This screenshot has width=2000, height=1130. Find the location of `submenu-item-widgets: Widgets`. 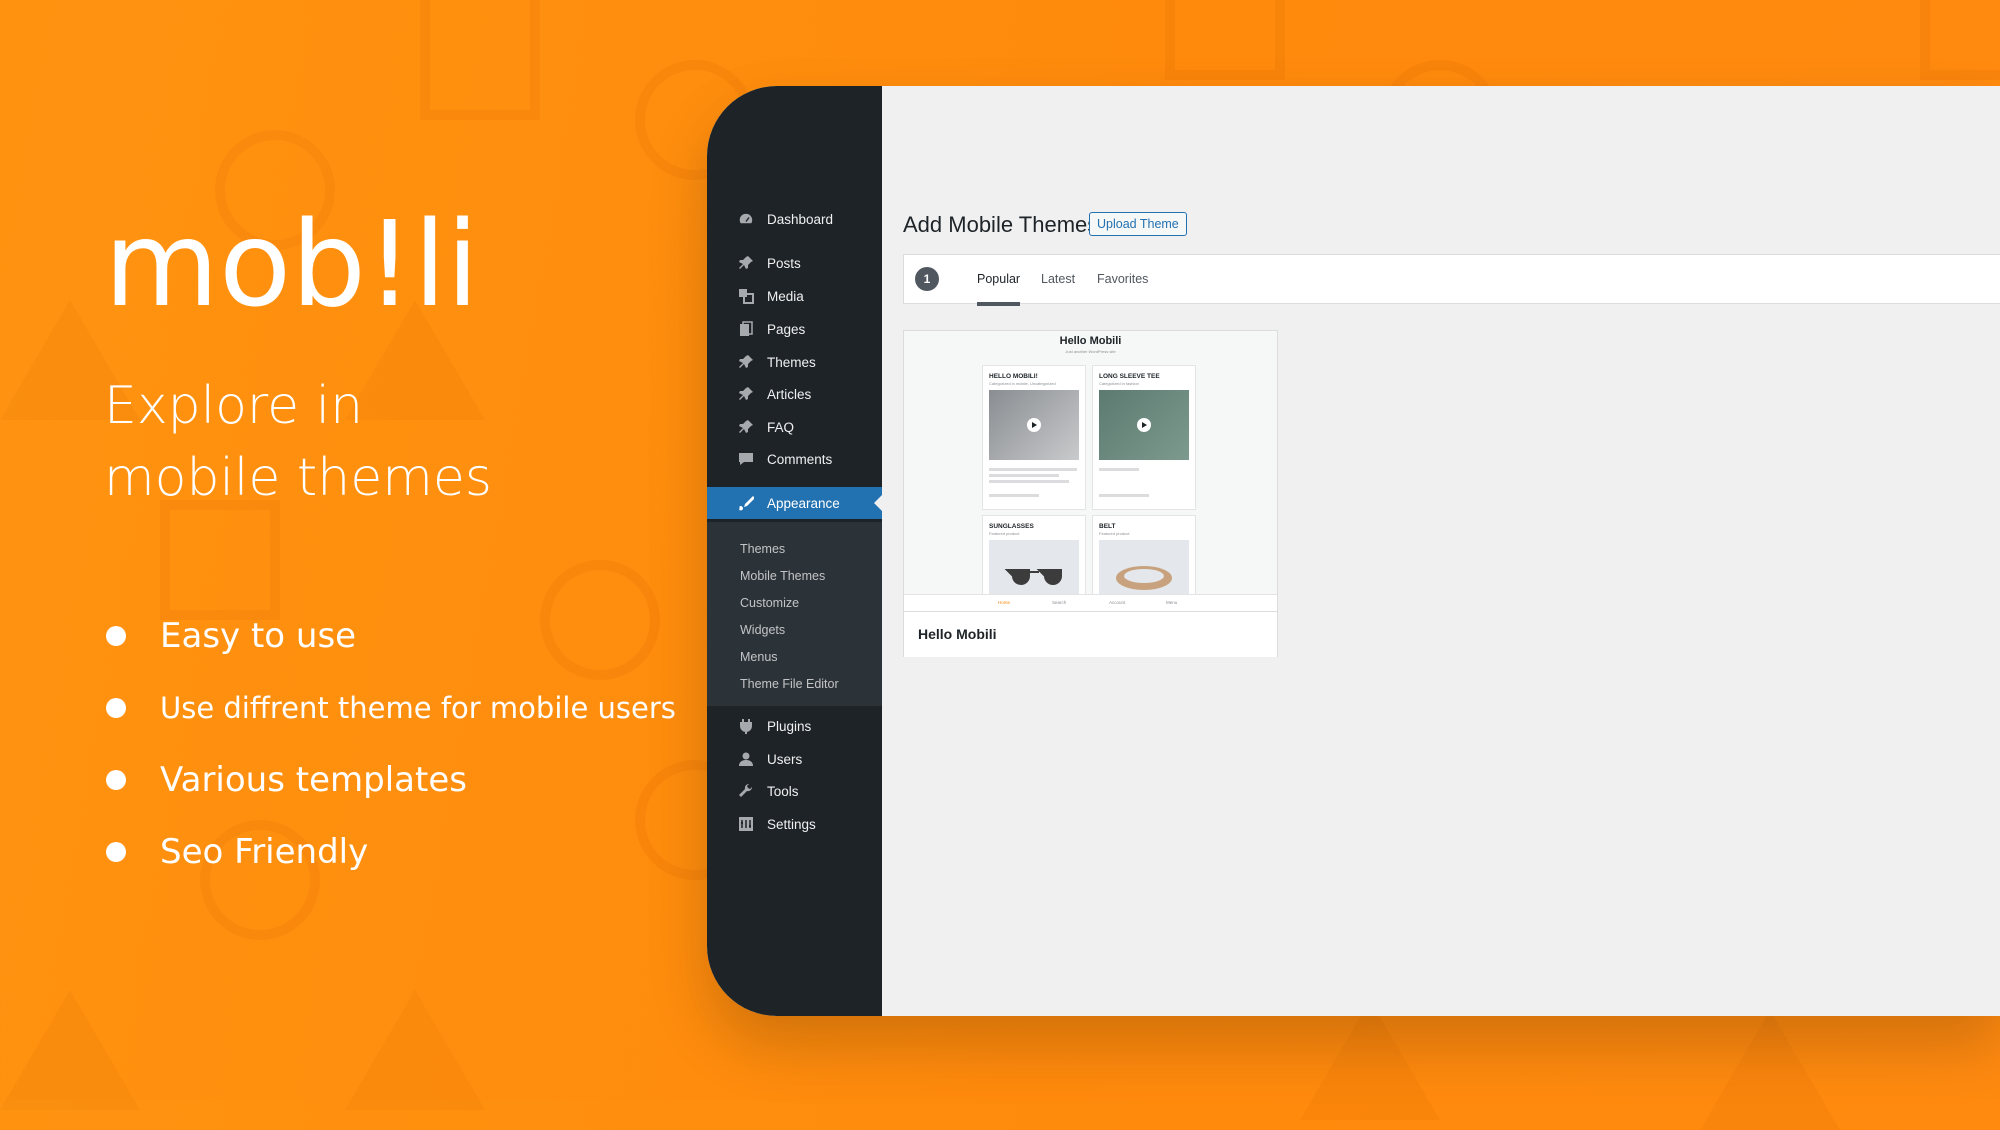

submenu-item-widgets: Widgets is located at coordinates (762, 630).